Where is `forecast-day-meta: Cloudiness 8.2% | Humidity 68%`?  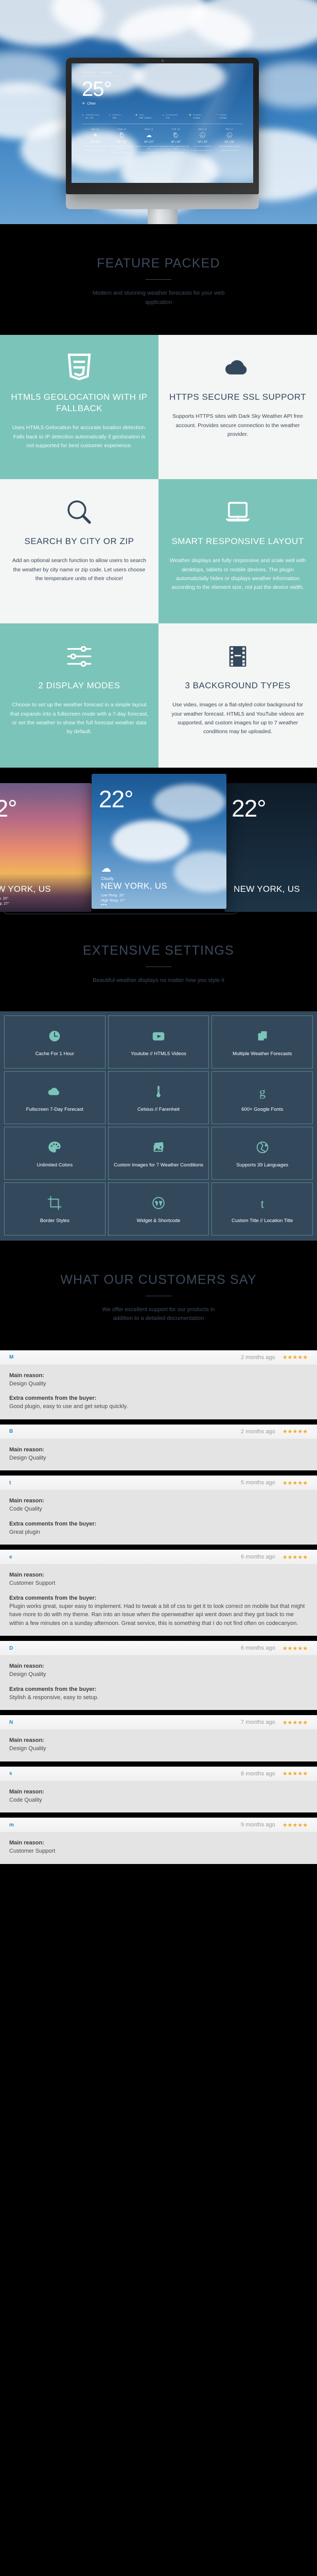
forecast-day-meta: Cloudiness 8.2% | Humidity 68% is located at coordinates (122, 152).